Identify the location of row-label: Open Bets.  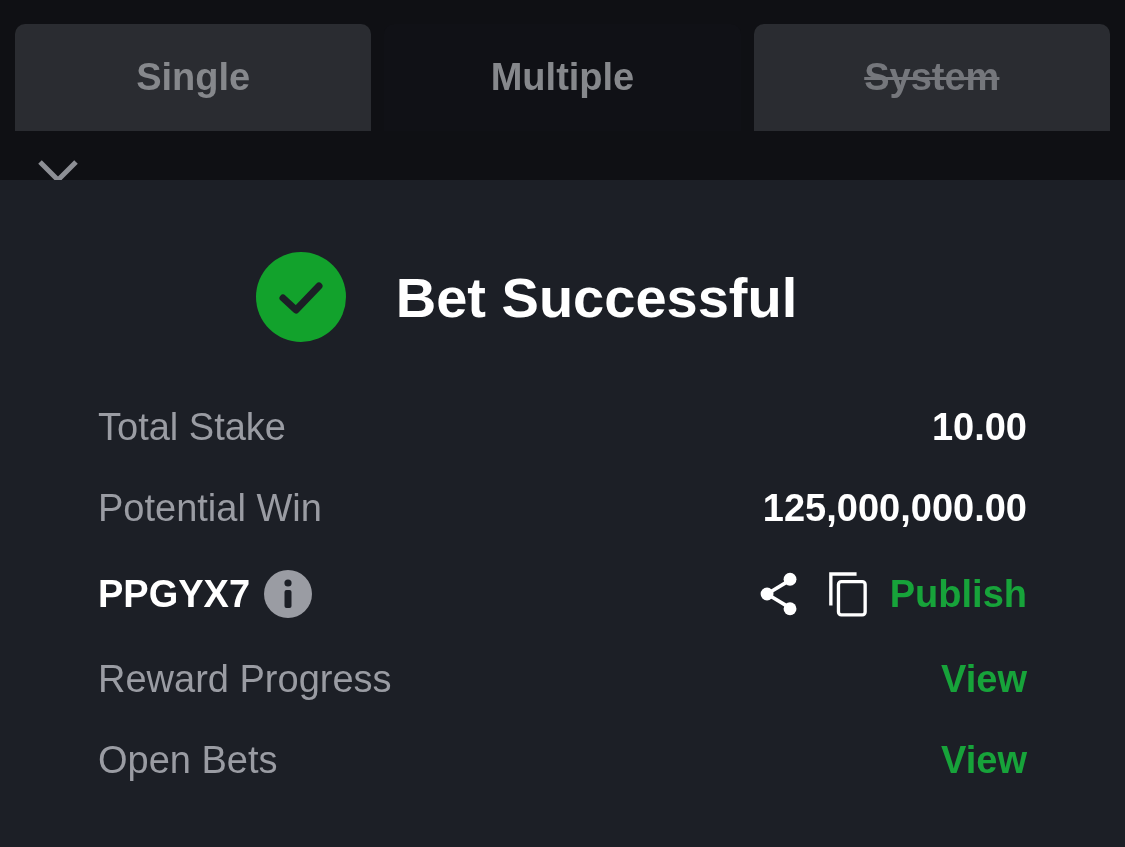
(188, 760).